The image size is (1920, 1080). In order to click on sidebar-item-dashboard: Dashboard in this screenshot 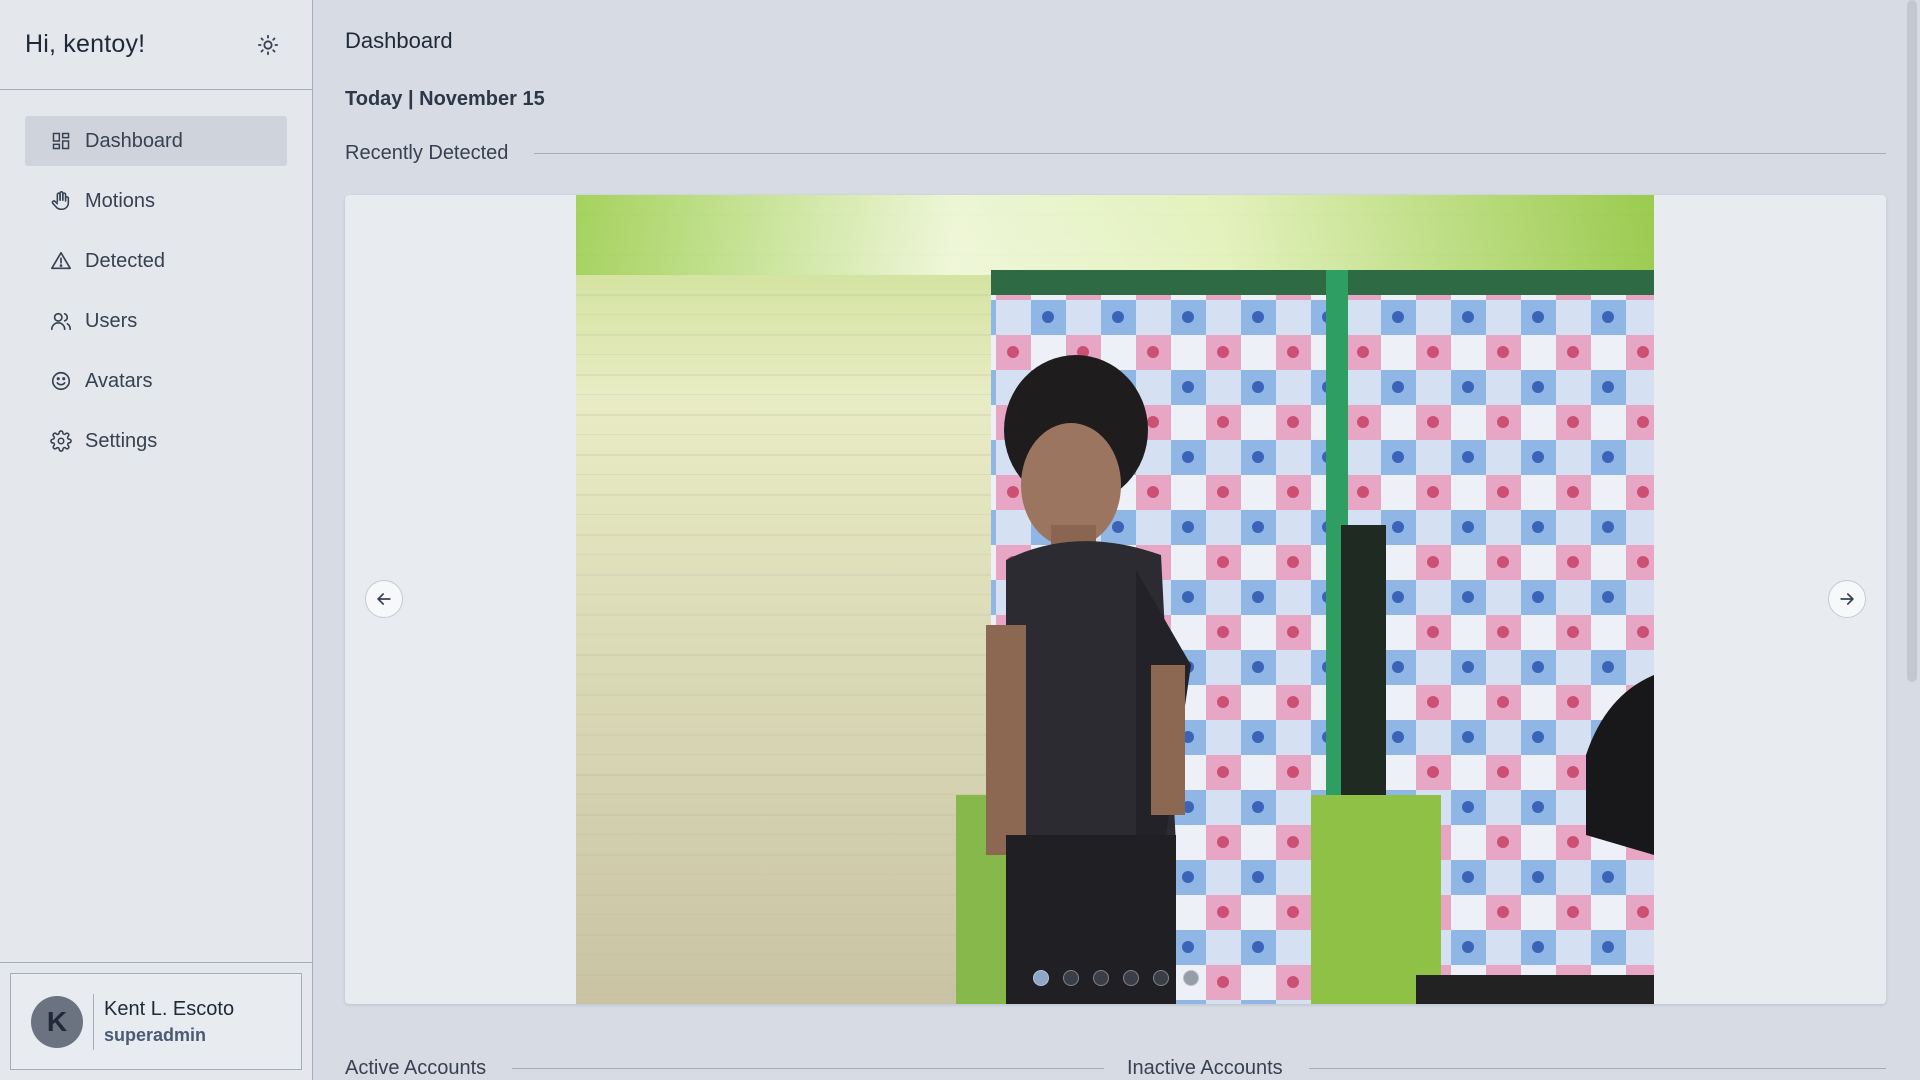, I will do `click(156, 141)`.